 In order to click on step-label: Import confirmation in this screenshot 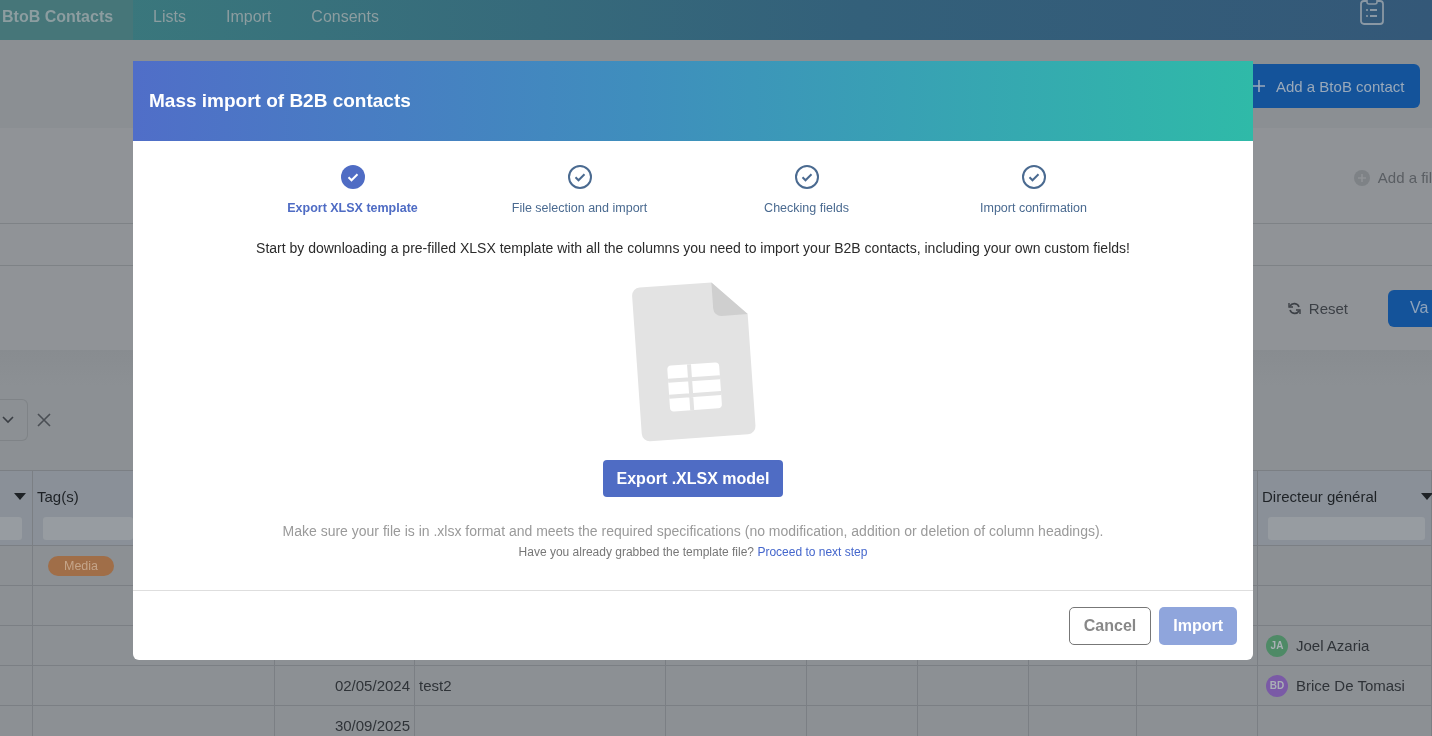, I will do `click(1033, 208)`.